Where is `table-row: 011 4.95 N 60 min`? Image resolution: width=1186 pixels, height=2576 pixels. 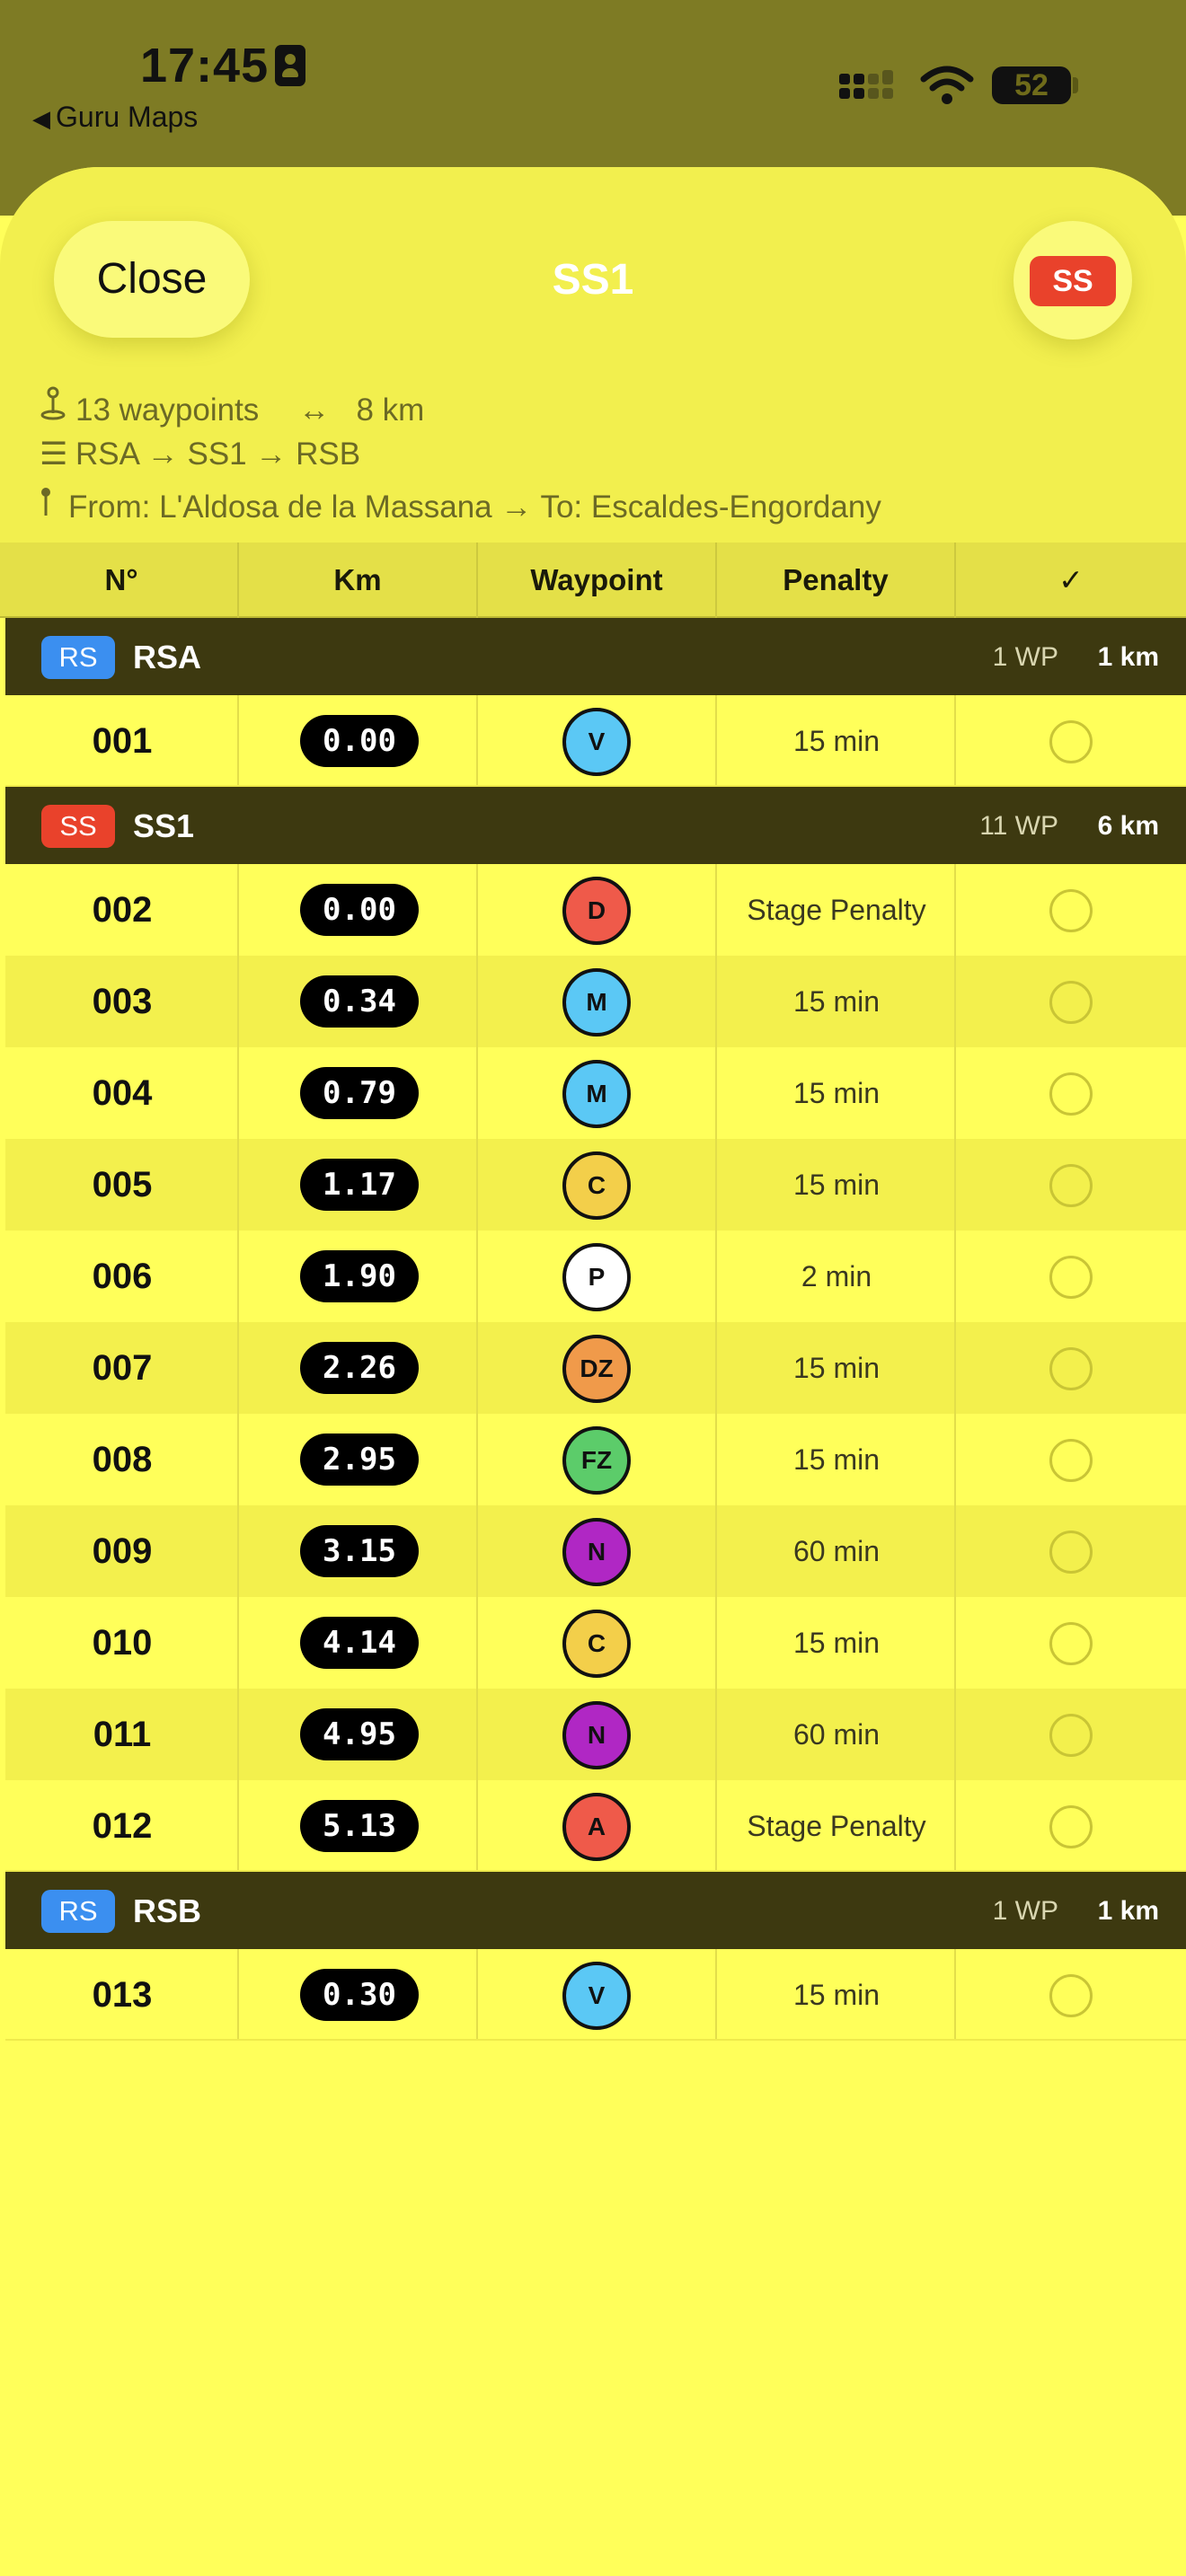
table-row: 011 4.95 N 60 min is located at coordinates (595, 1734).